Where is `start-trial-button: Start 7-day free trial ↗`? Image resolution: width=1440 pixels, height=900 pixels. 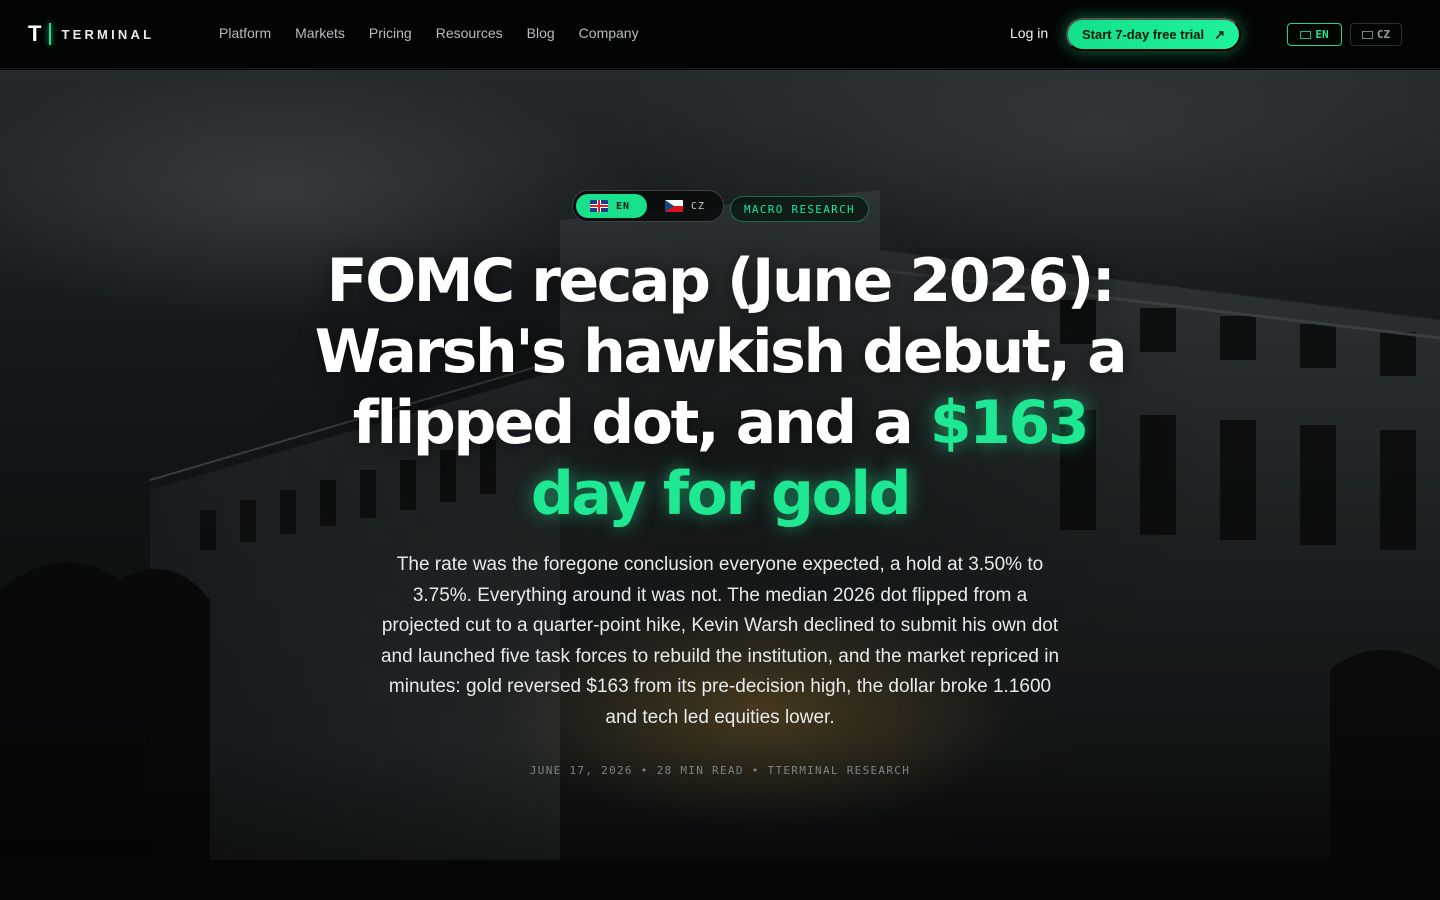
start-trial-button: Start 7-day free trial ↗ is located at coordinates (1153, 34).